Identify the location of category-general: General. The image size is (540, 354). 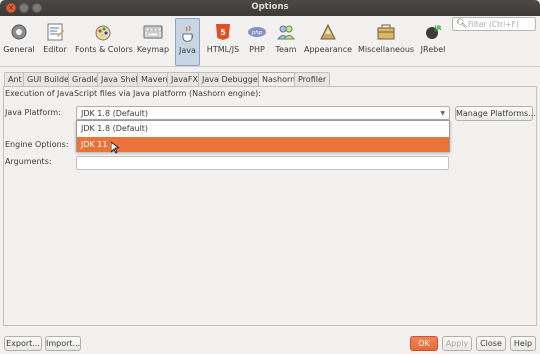
(19, 42).